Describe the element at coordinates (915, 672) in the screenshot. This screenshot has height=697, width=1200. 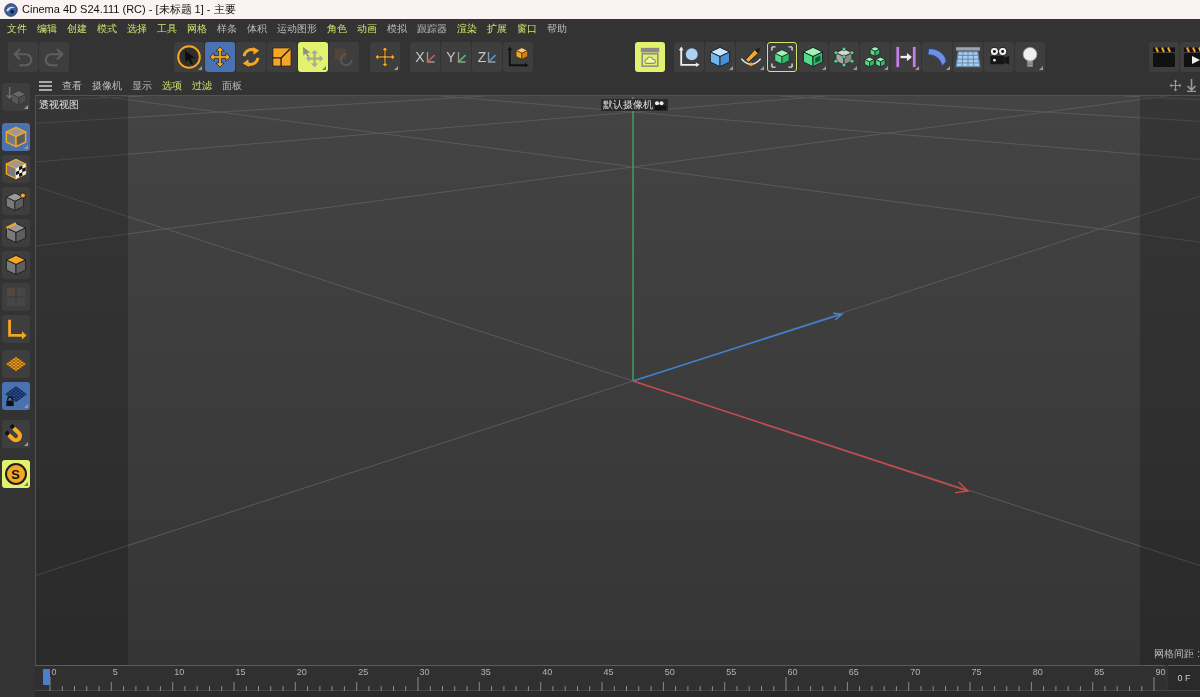
I see `frame-number: 70` at that location.